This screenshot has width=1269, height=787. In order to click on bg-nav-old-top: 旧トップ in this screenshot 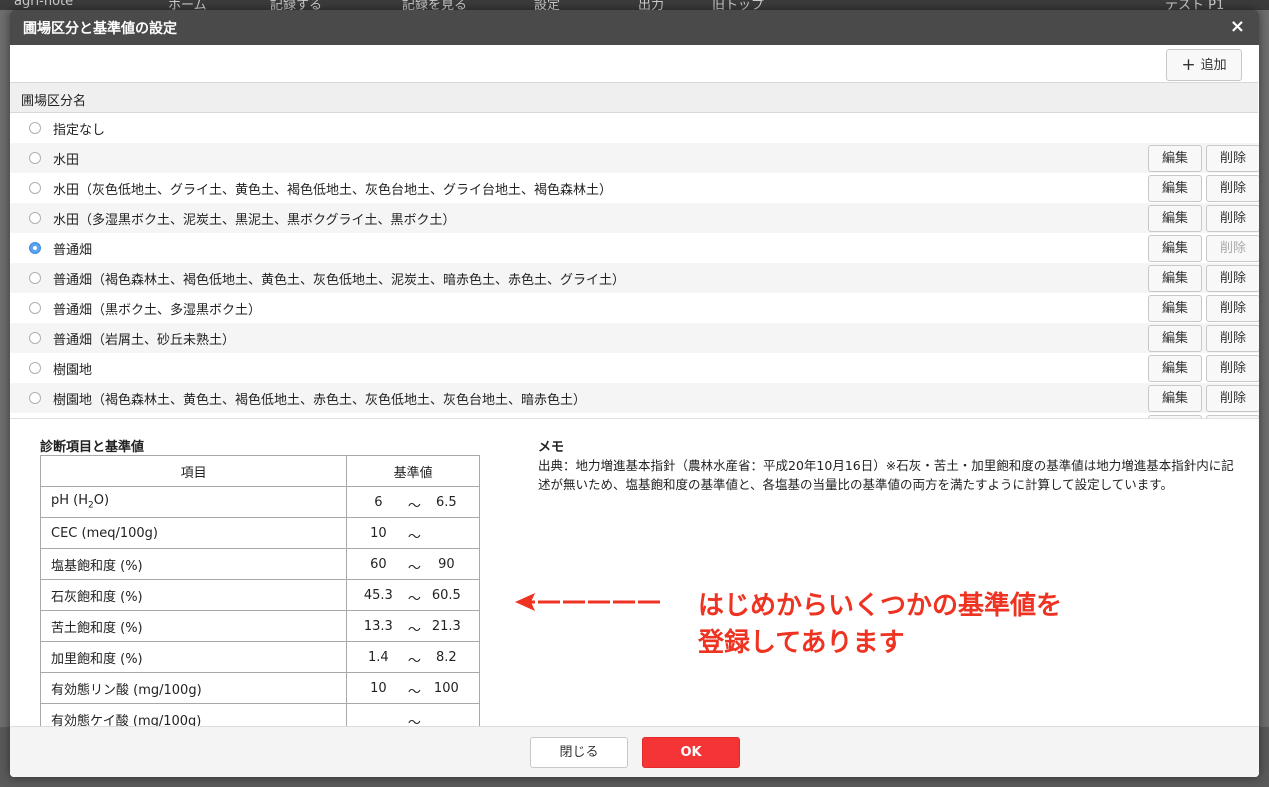, I will do `click(738, 5)`.